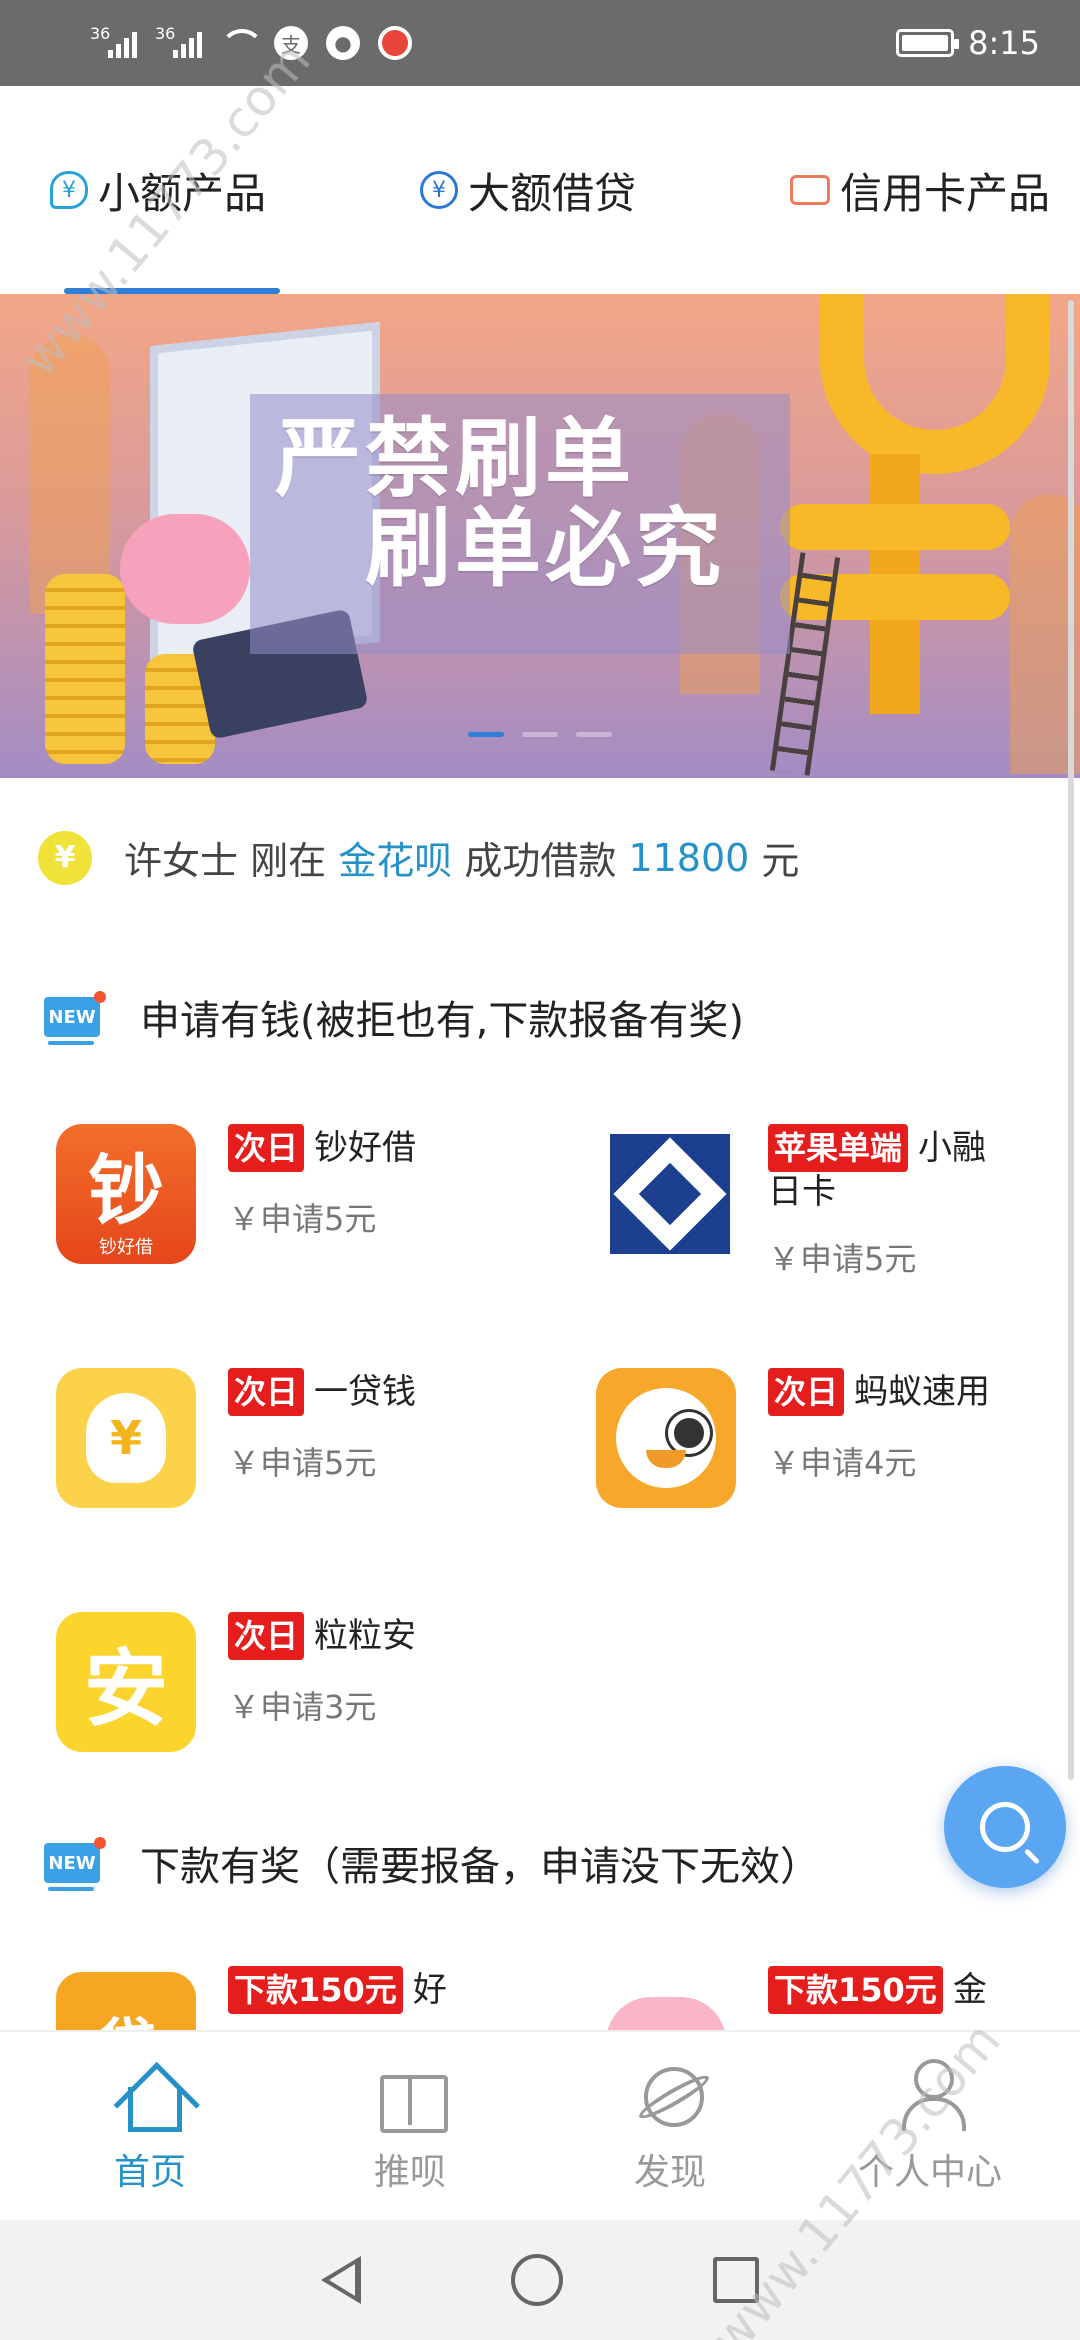 This screenshot has height=2340, width=1080. I want to click on section-header-apply: NEW 申请有钱(被拒也有,下款报备有奖), so click(394, 1017).